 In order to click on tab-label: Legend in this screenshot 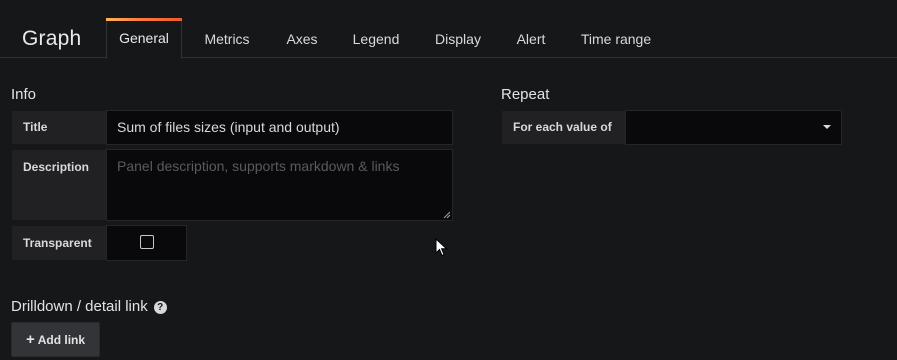, I will do `click(376, 38)`.